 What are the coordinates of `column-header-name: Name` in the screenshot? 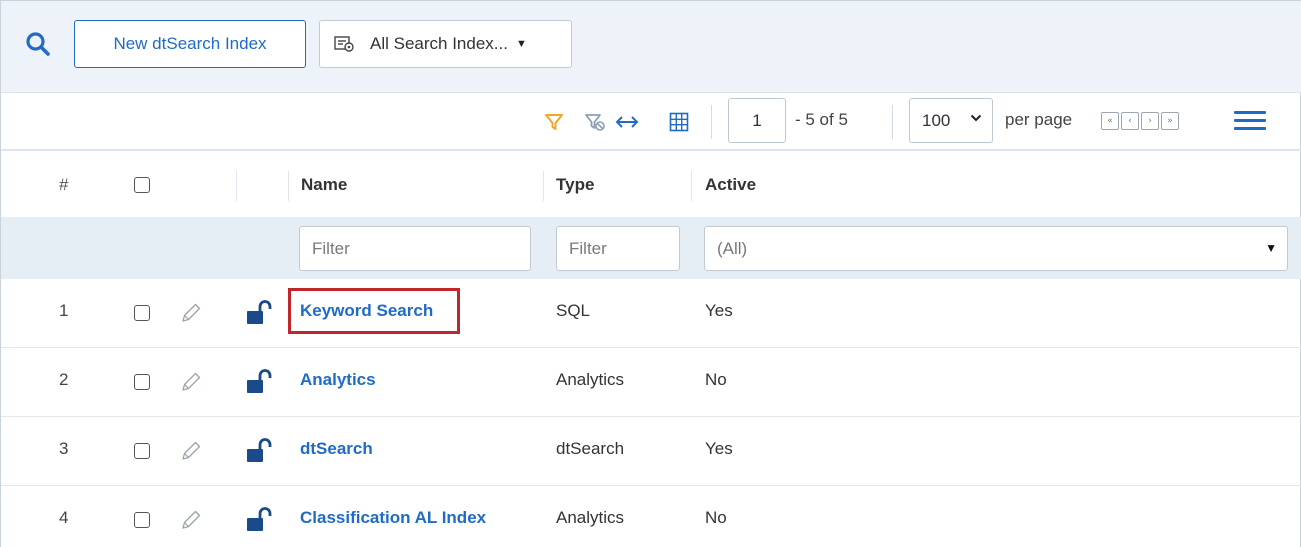 It's located at (324, 185).